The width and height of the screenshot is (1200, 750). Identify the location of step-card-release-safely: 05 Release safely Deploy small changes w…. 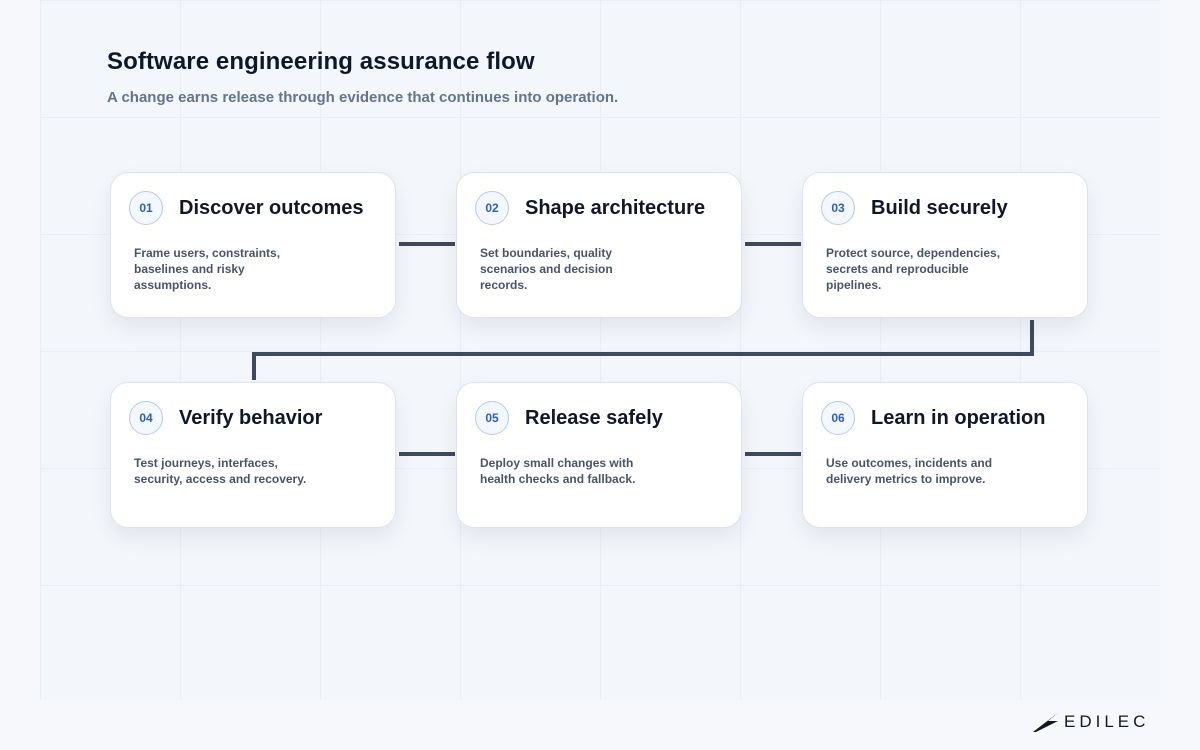
(599, 455).